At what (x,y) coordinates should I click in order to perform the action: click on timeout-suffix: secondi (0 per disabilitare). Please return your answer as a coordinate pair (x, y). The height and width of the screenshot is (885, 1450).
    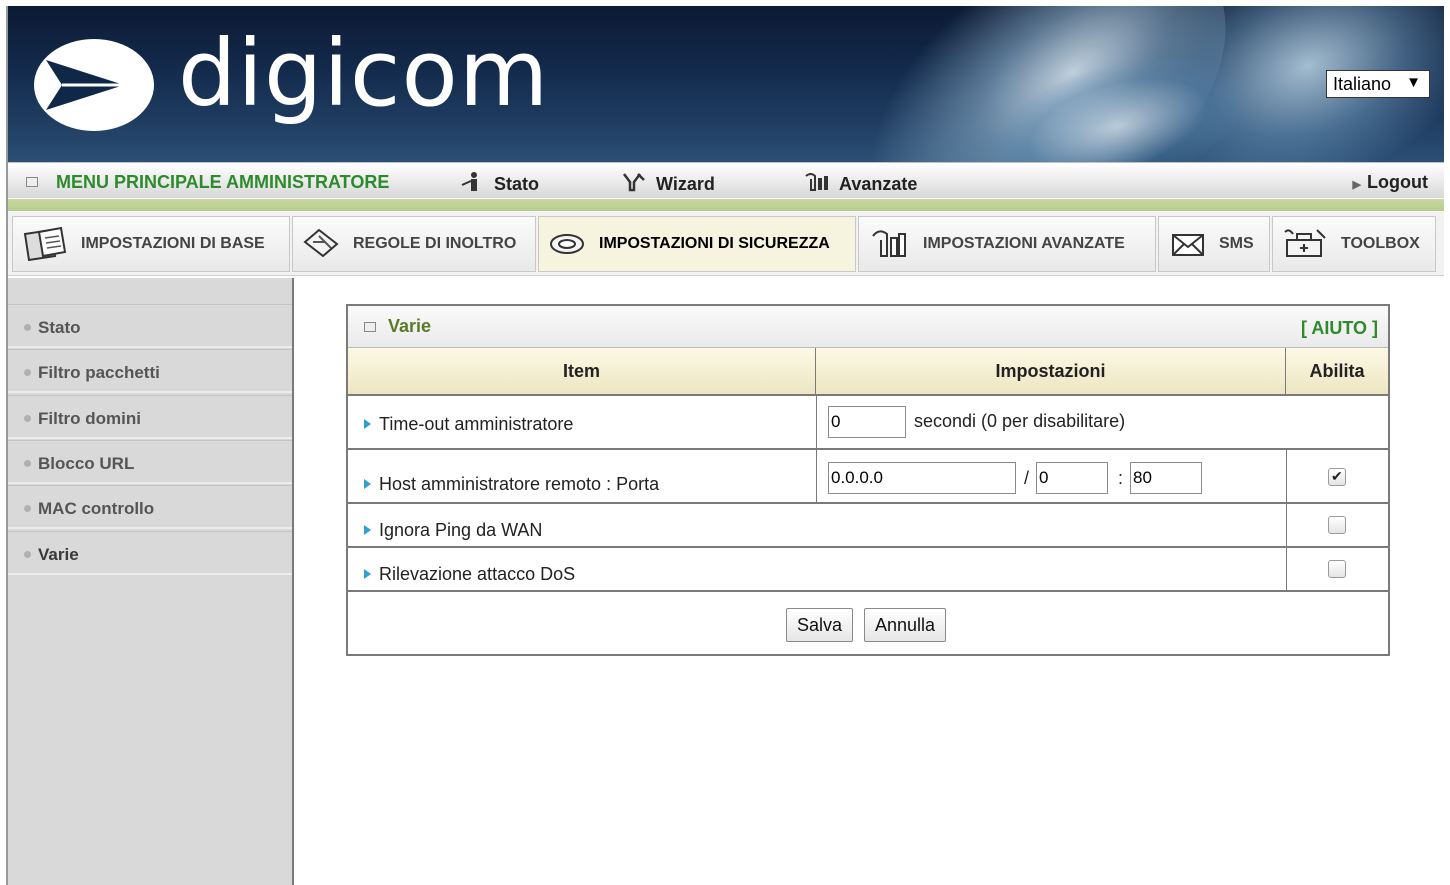
    Looking at the image, I should click on (1020, 421).